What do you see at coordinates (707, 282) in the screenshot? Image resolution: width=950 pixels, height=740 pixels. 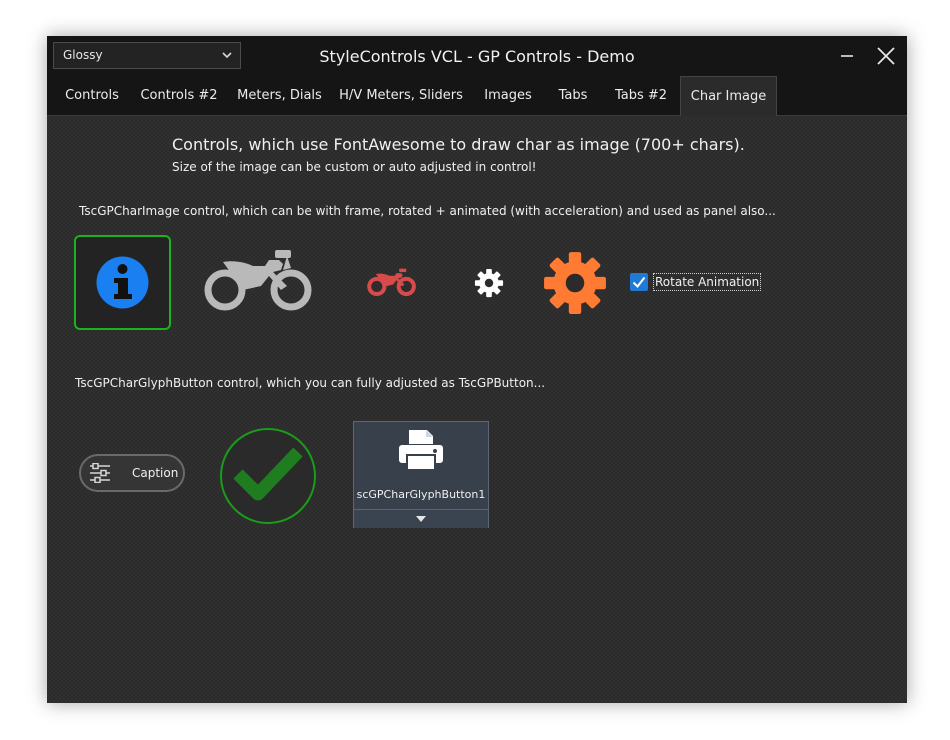 I see `rotate-animation-label: Rotate Animation` at bounding box center [707, 282].